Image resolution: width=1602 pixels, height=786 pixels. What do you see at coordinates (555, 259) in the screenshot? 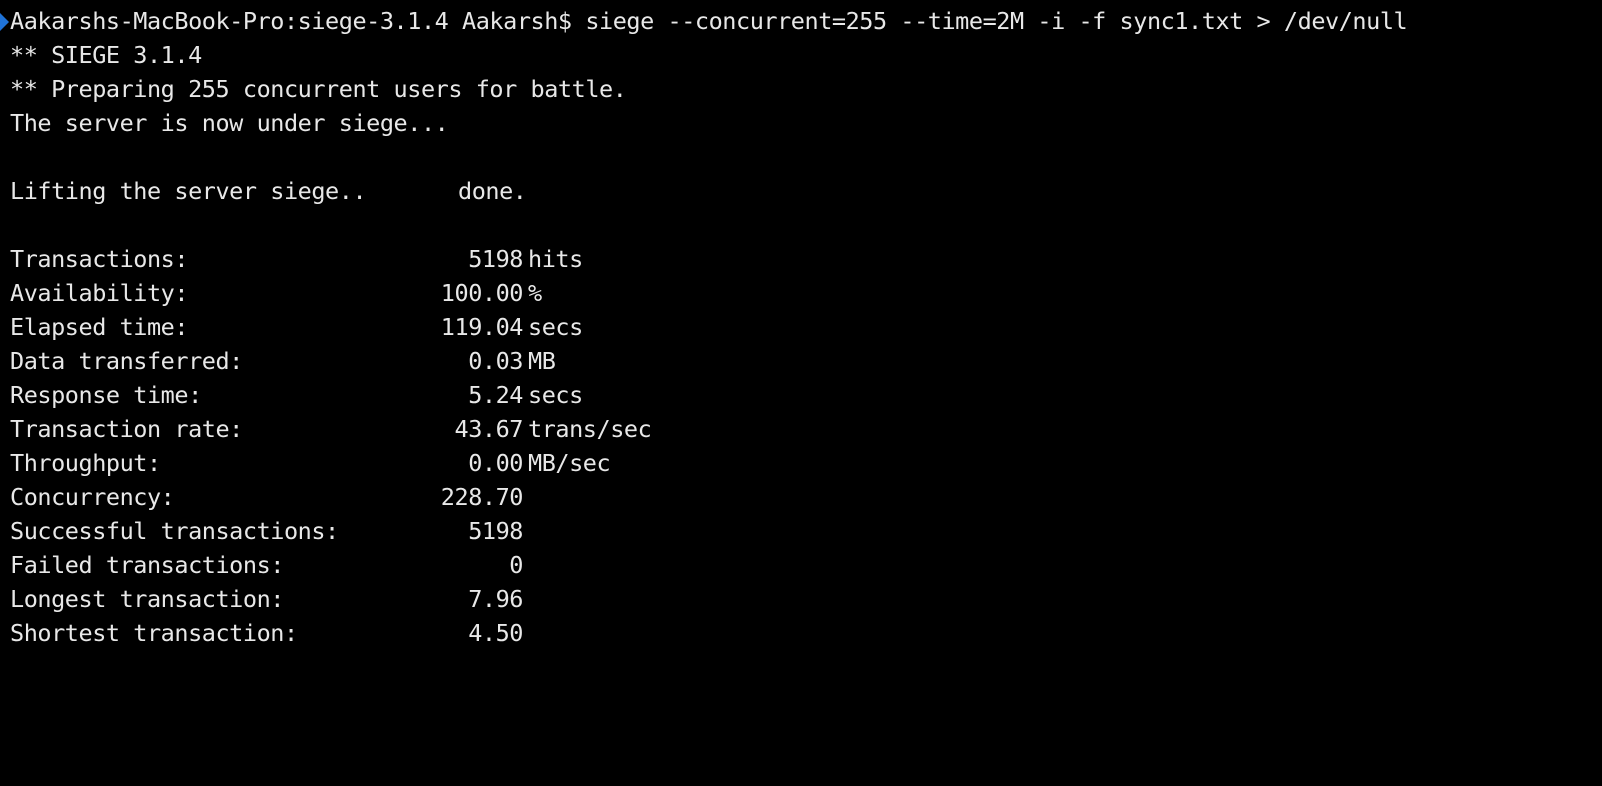
I see `stat-unit: hits` at bounding box center [555, 259].